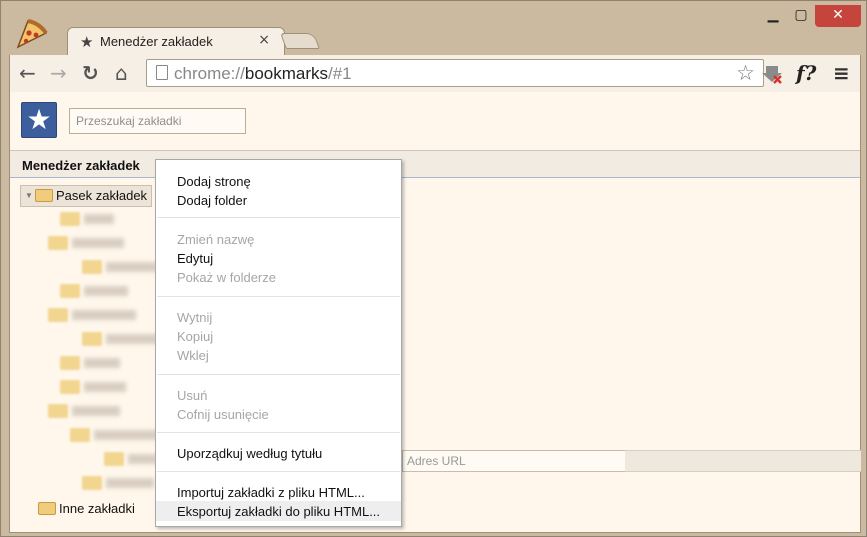  I want to click on menu-item-rename: Zmień nazwę, so click(216, 239).